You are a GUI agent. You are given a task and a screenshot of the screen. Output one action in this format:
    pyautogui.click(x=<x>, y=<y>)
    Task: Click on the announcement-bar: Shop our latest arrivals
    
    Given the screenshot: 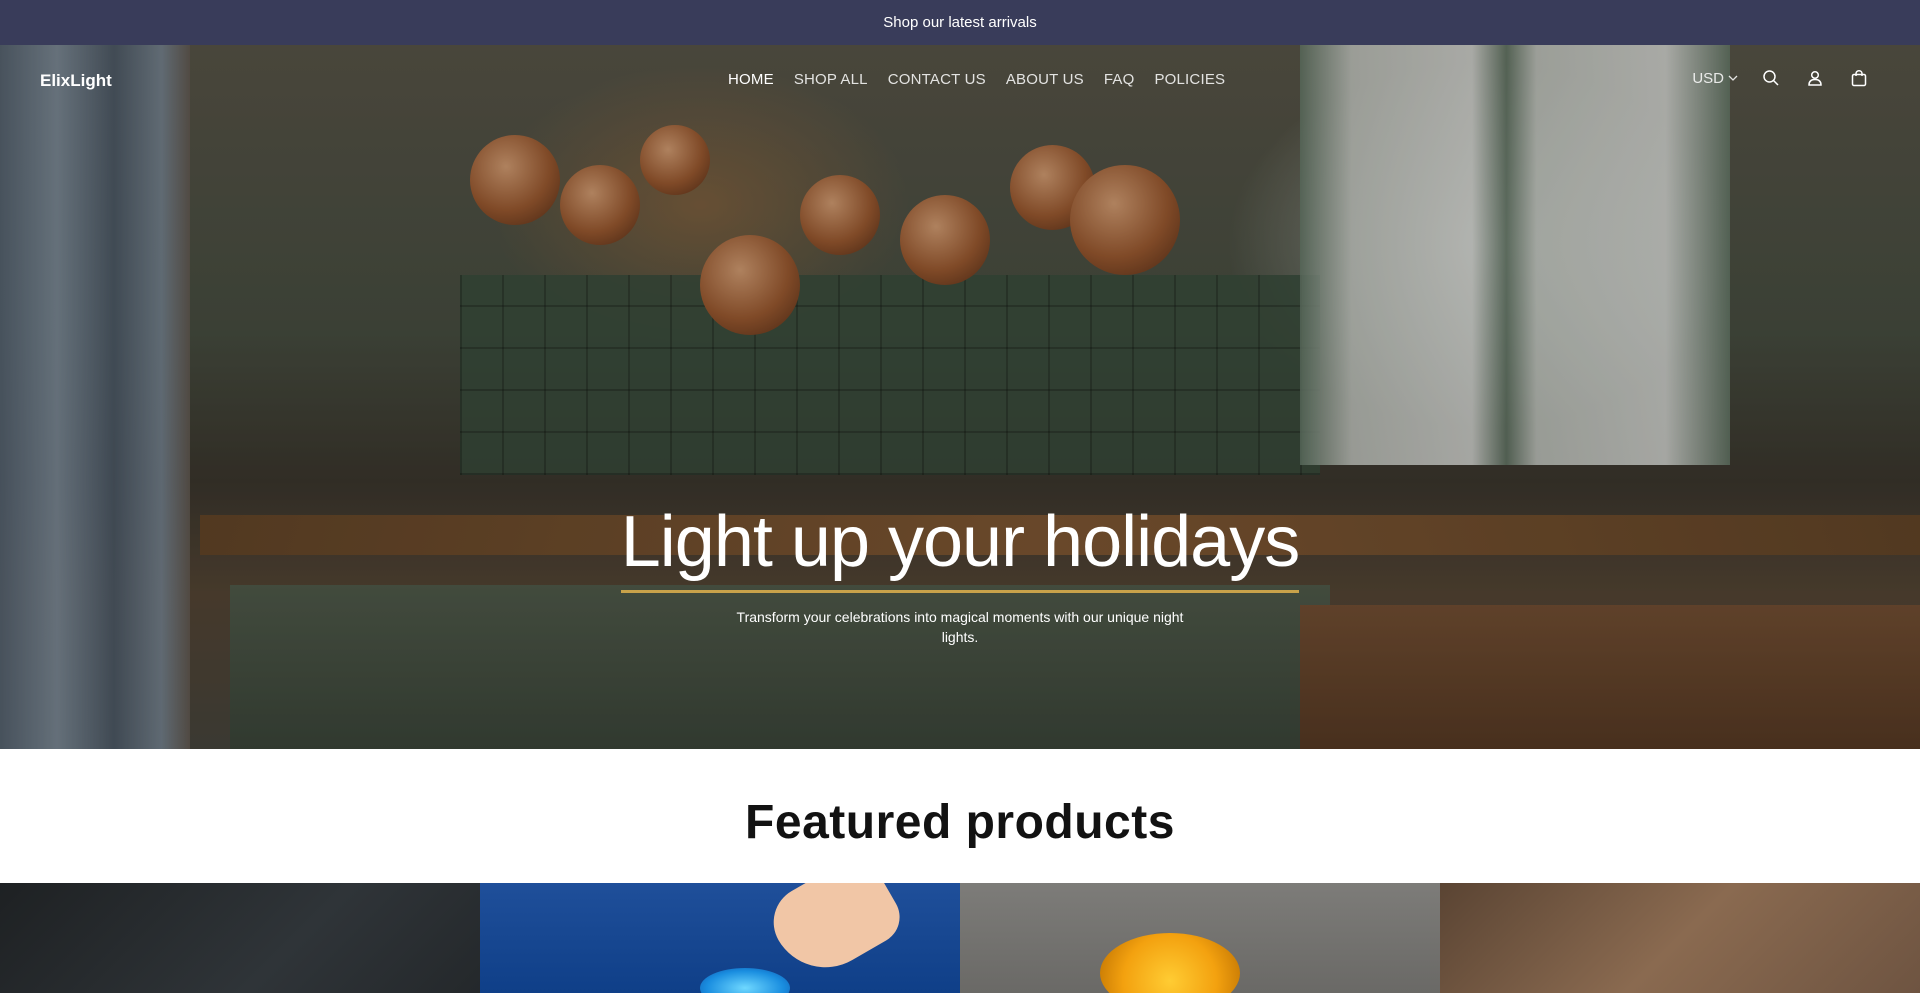 What is the action you would take?
    pyautogui.click(x=960, y=22)
    